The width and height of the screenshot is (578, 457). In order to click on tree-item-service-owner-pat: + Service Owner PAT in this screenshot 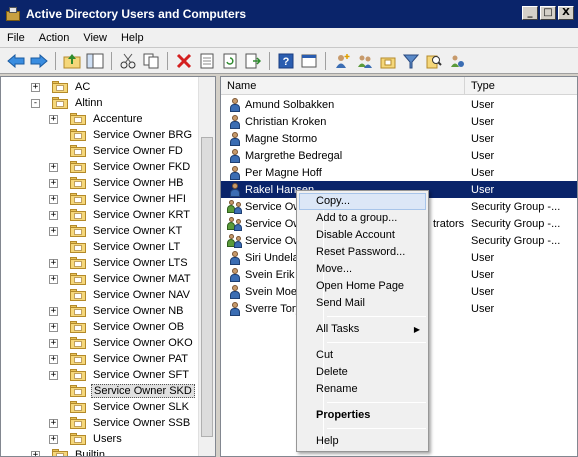, I will do `click(119, 359)`.